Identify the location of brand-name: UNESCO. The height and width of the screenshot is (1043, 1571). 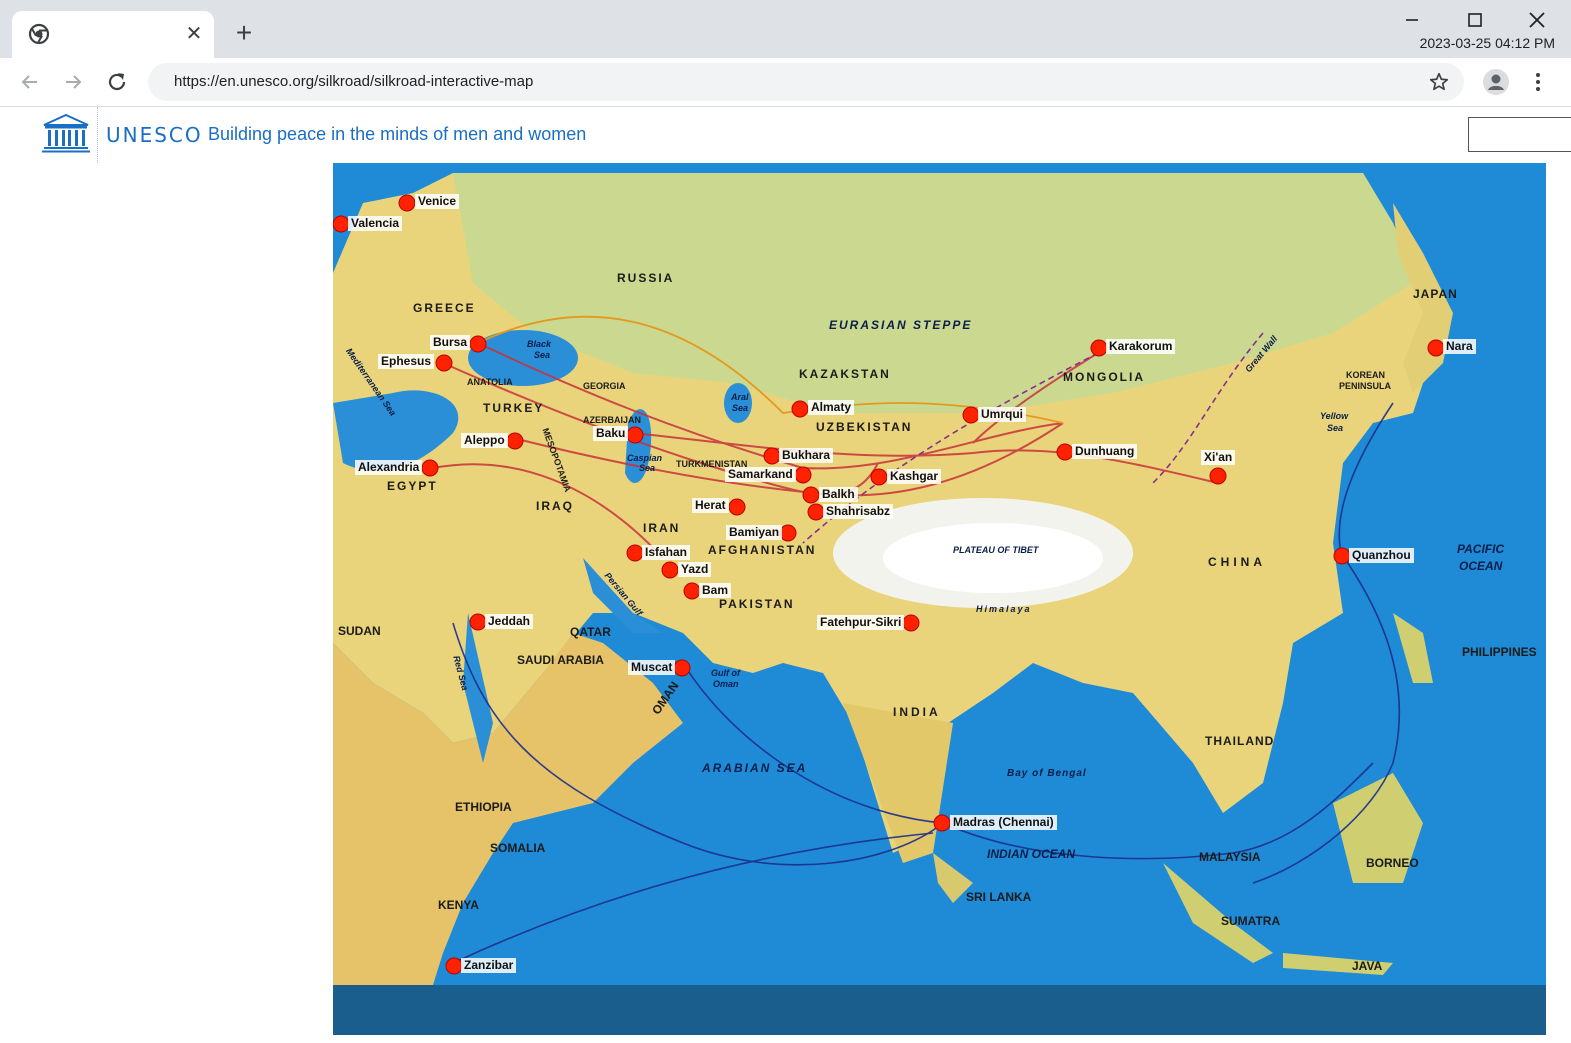
(154, 135).